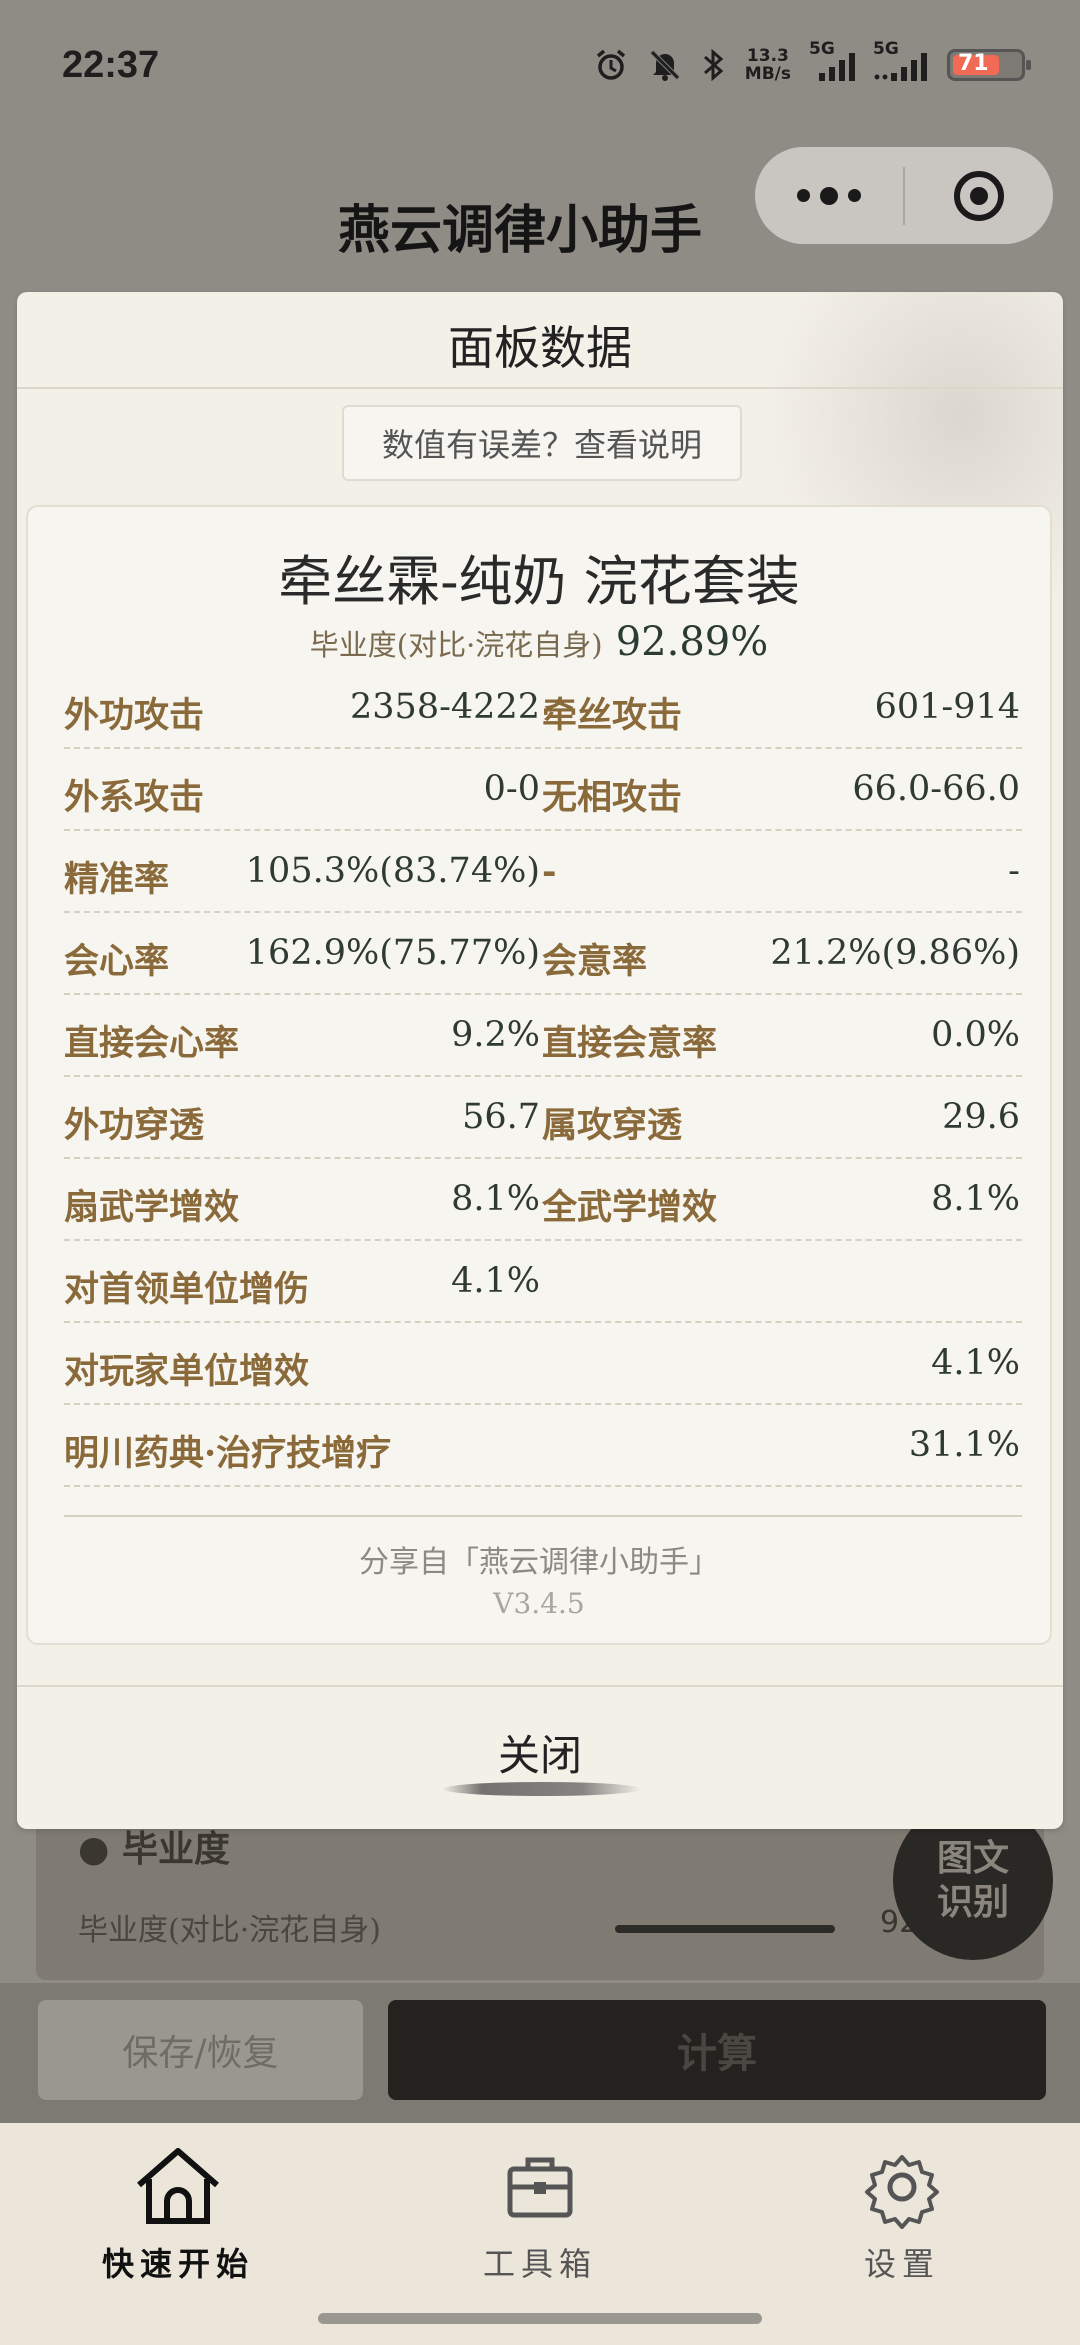 This screenshot has width=1080, height=2345. I want to click on ocr-button-line1: 图文, so click(972, 1858).